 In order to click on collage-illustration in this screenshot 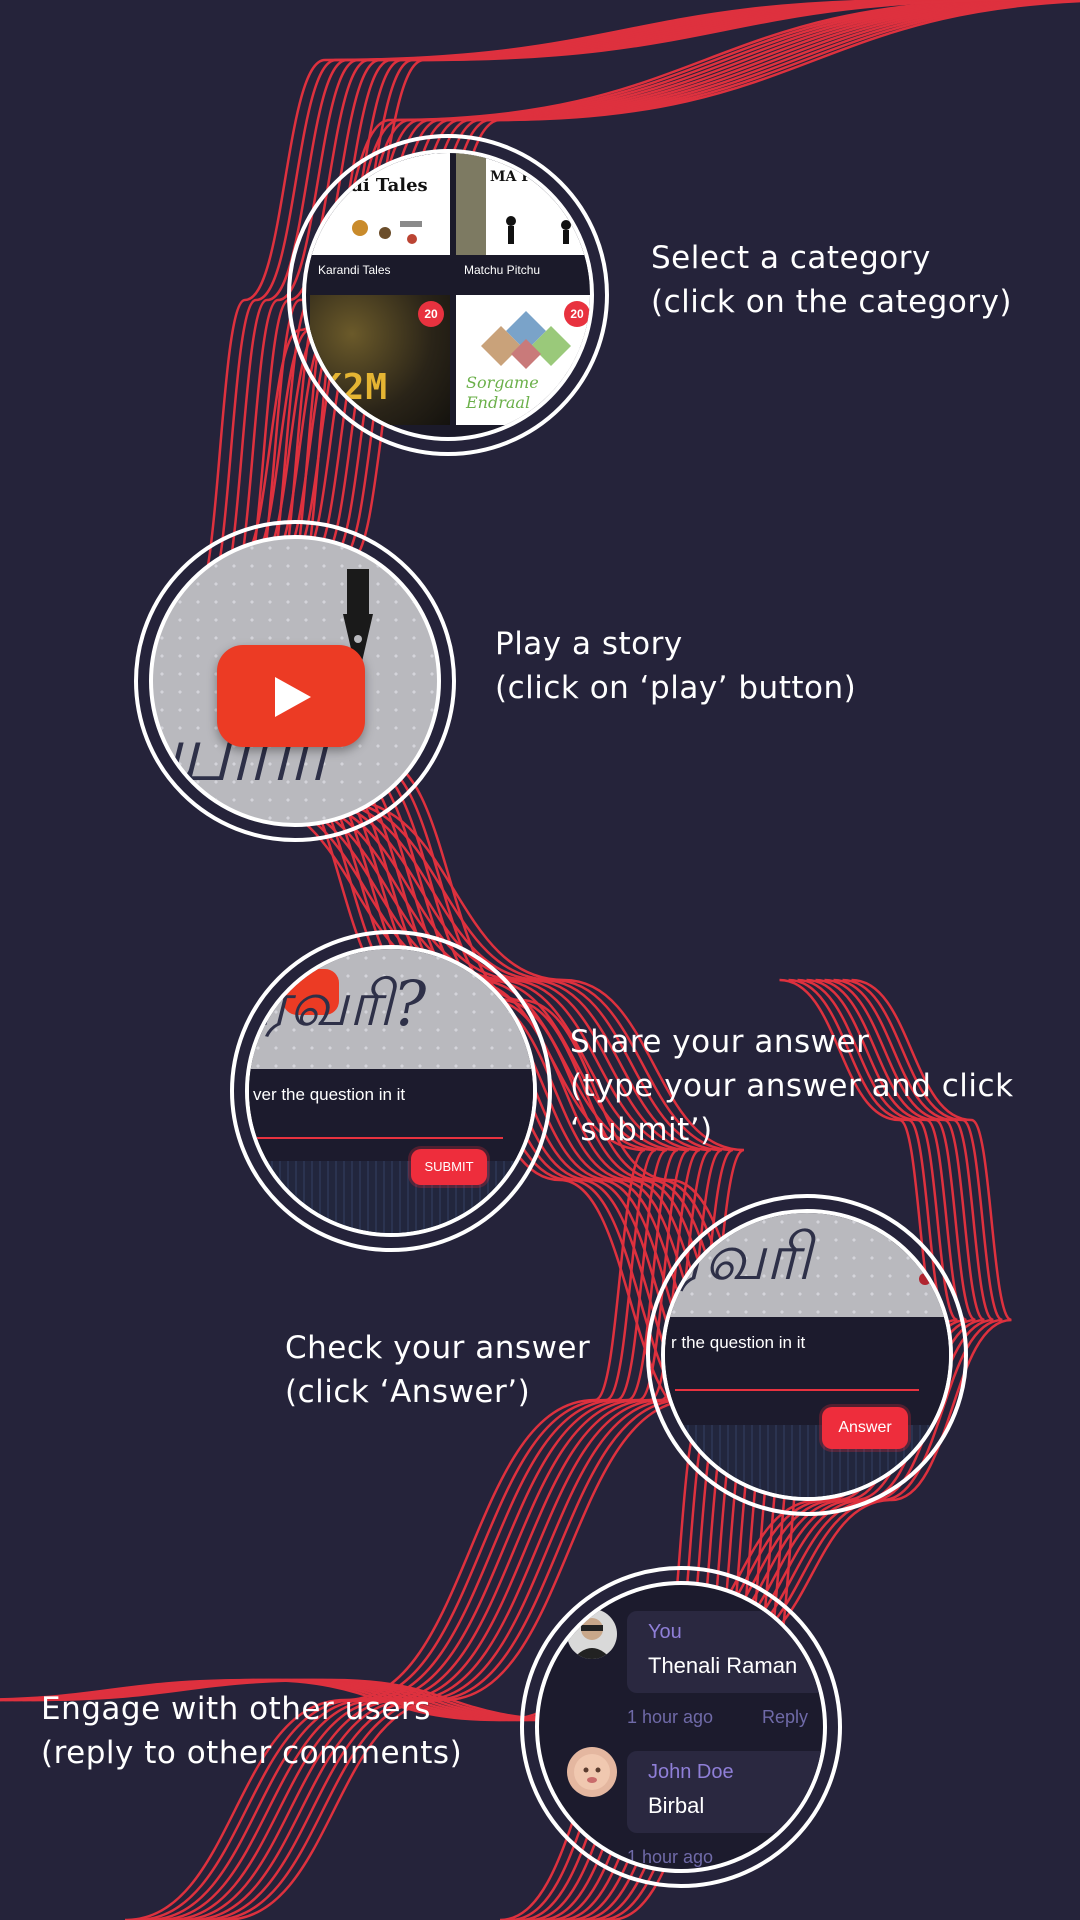, I will do `click(526, 340)`.